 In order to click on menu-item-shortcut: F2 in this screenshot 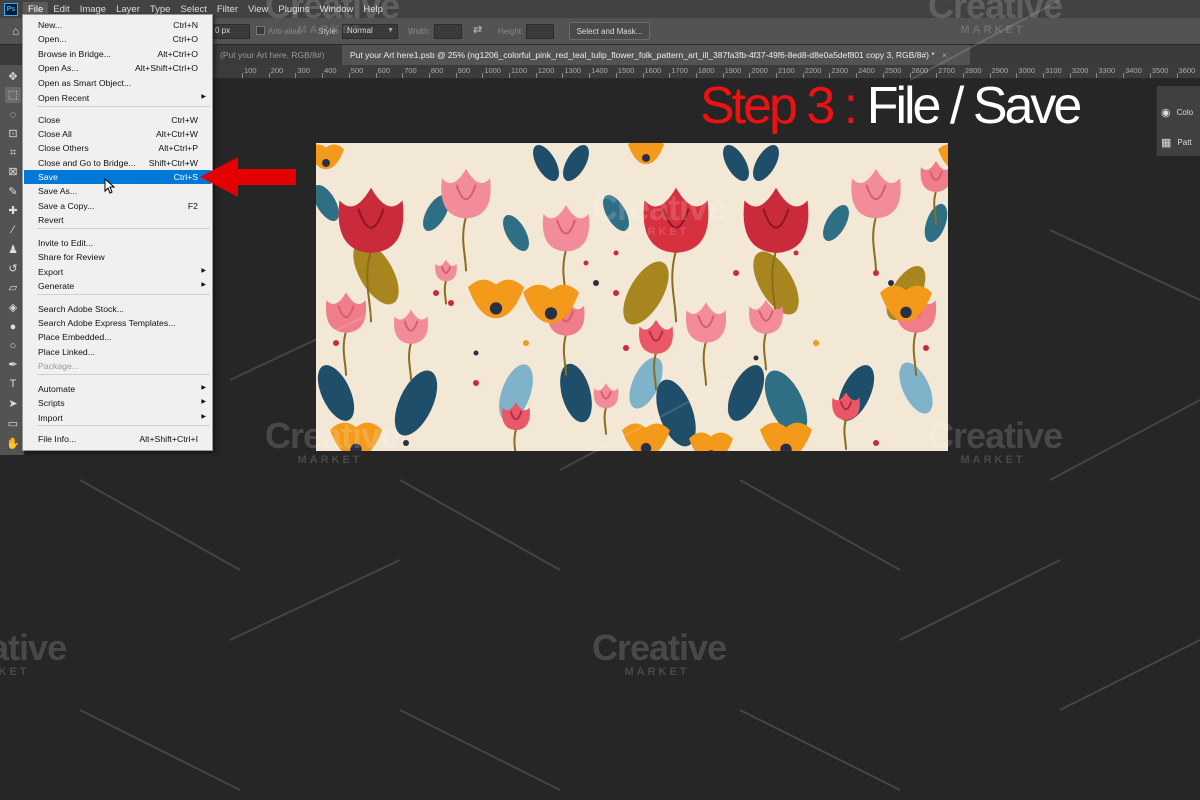, I will do `click(192, 206)`.